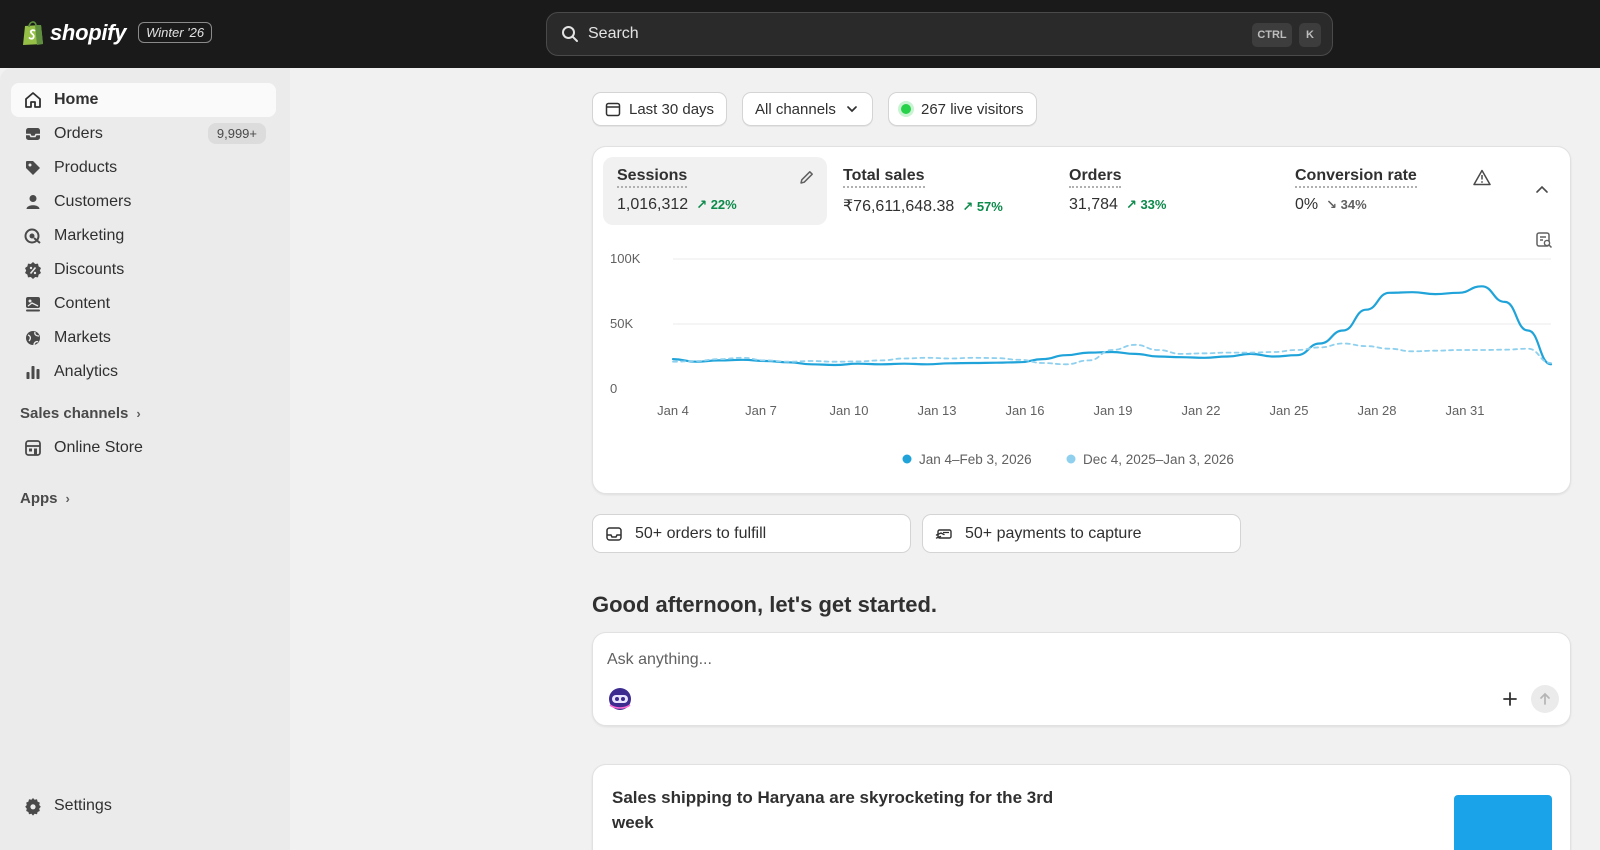 This screenshot has width=1600, height=850. I want to click on metric-change-value: 57%, so click(989, 206).